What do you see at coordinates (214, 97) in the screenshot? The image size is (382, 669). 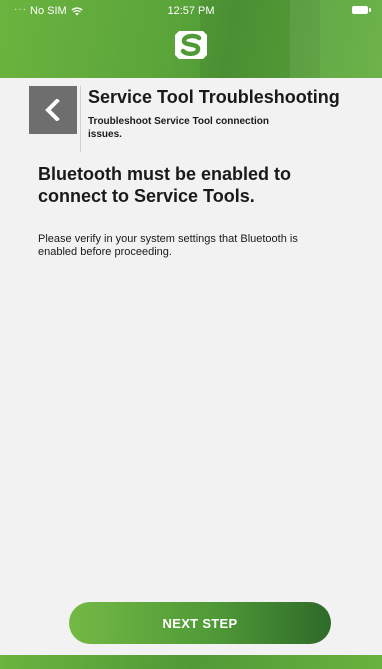 I see `page-title: Service Tool Troubleshooting` at bounding box center [214, 97].